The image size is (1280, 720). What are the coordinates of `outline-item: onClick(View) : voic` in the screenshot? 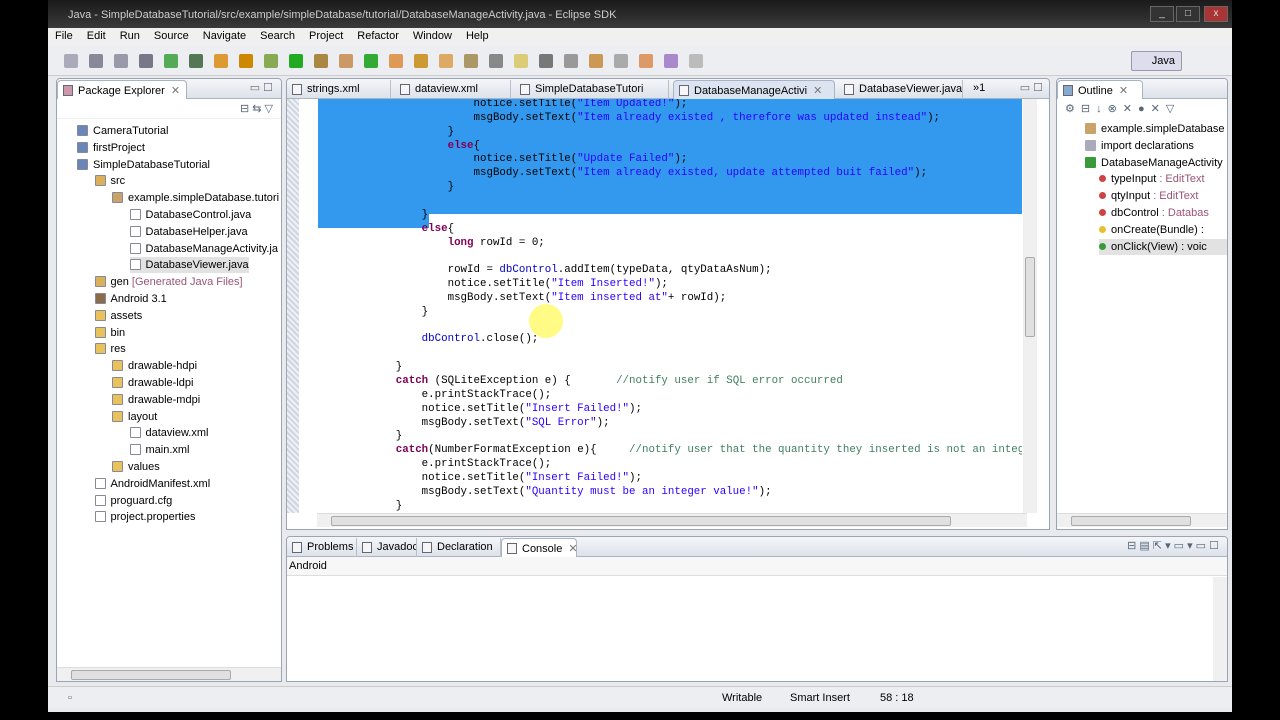 It's located at (1163, 246).